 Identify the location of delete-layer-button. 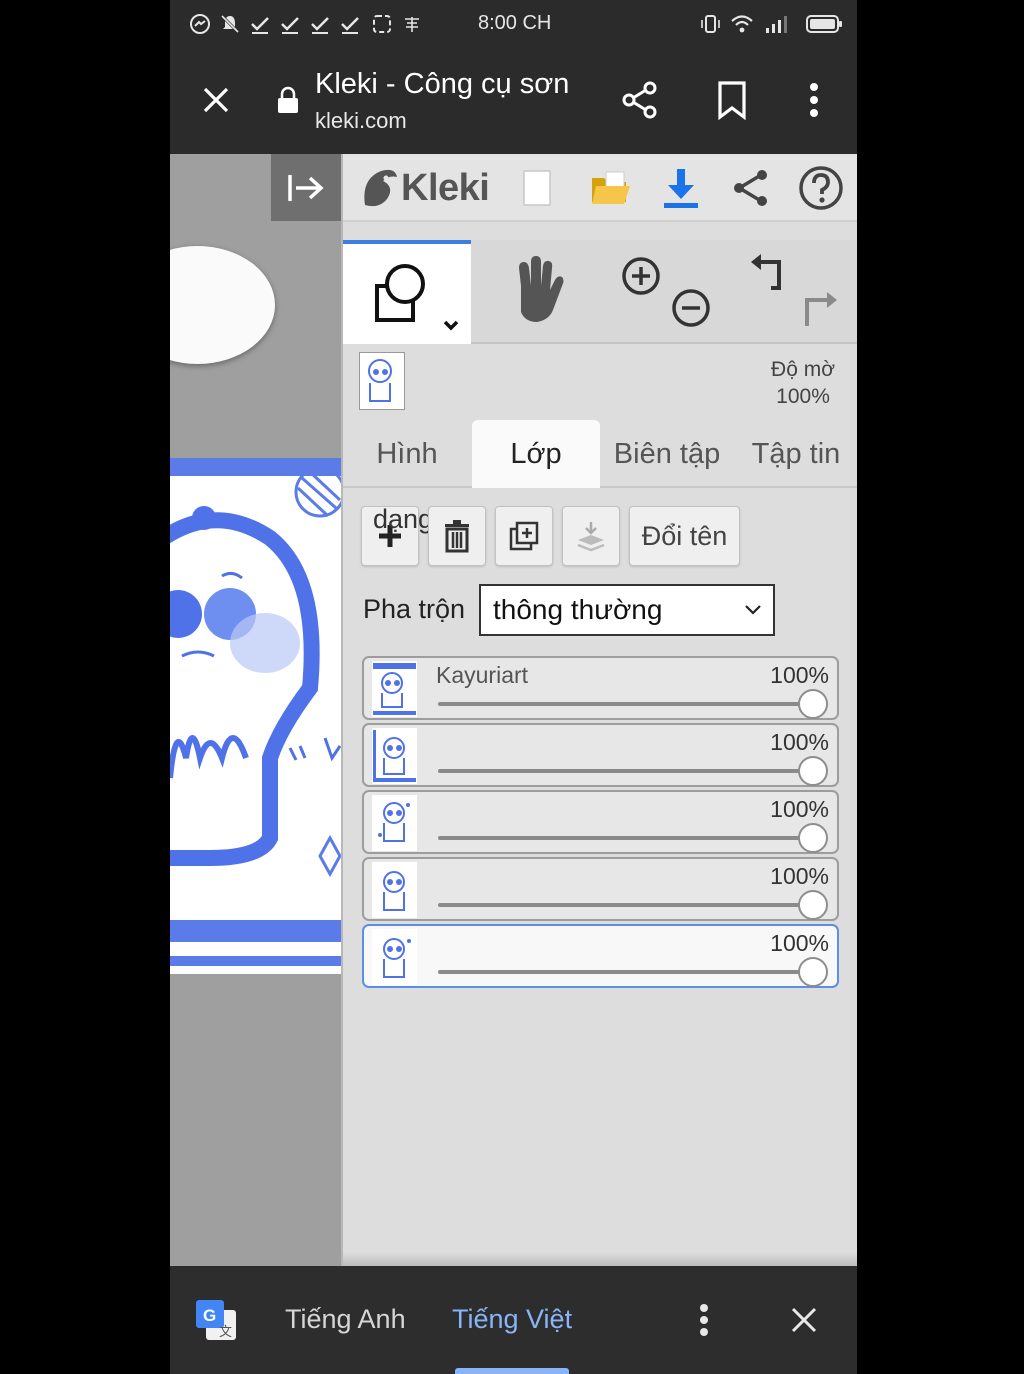
(457, 536).